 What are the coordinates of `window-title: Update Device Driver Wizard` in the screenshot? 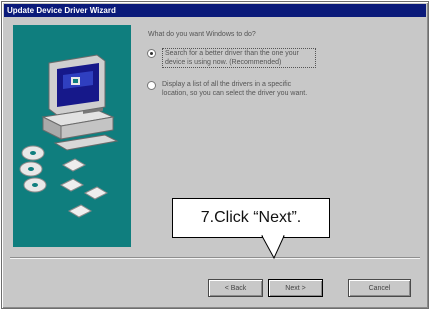 It's located at (61, 10).